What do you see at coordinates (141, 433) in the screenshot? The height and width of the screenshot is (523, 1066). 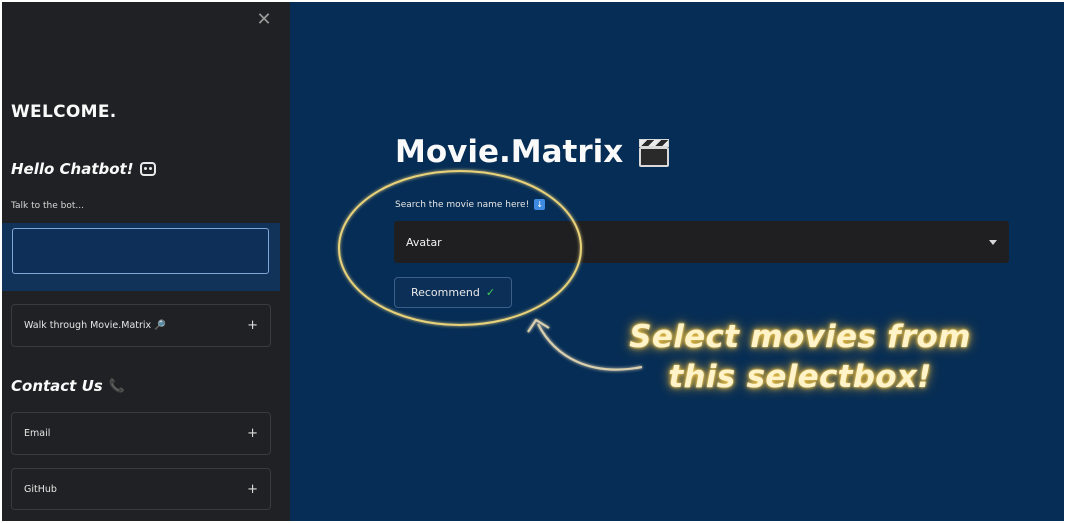 I see `email-expander: Email +` at bounding box center [141, 433].